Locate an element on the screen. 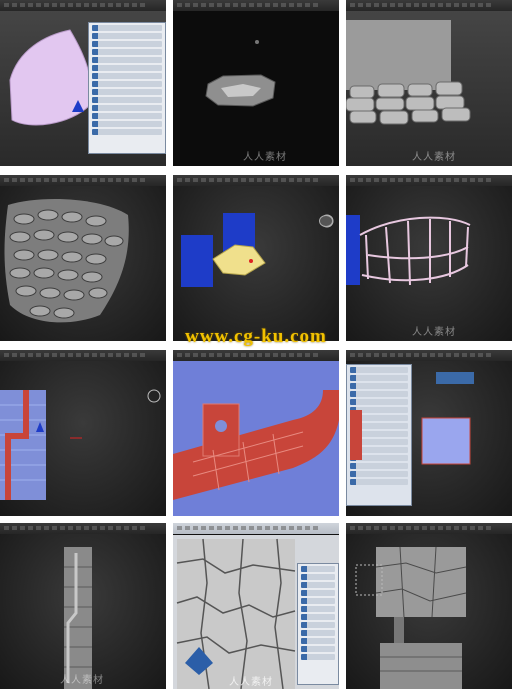 The height and width of the screenshot is (689, 512). tile-pillar-pipe is located at coordinates (83, 433).